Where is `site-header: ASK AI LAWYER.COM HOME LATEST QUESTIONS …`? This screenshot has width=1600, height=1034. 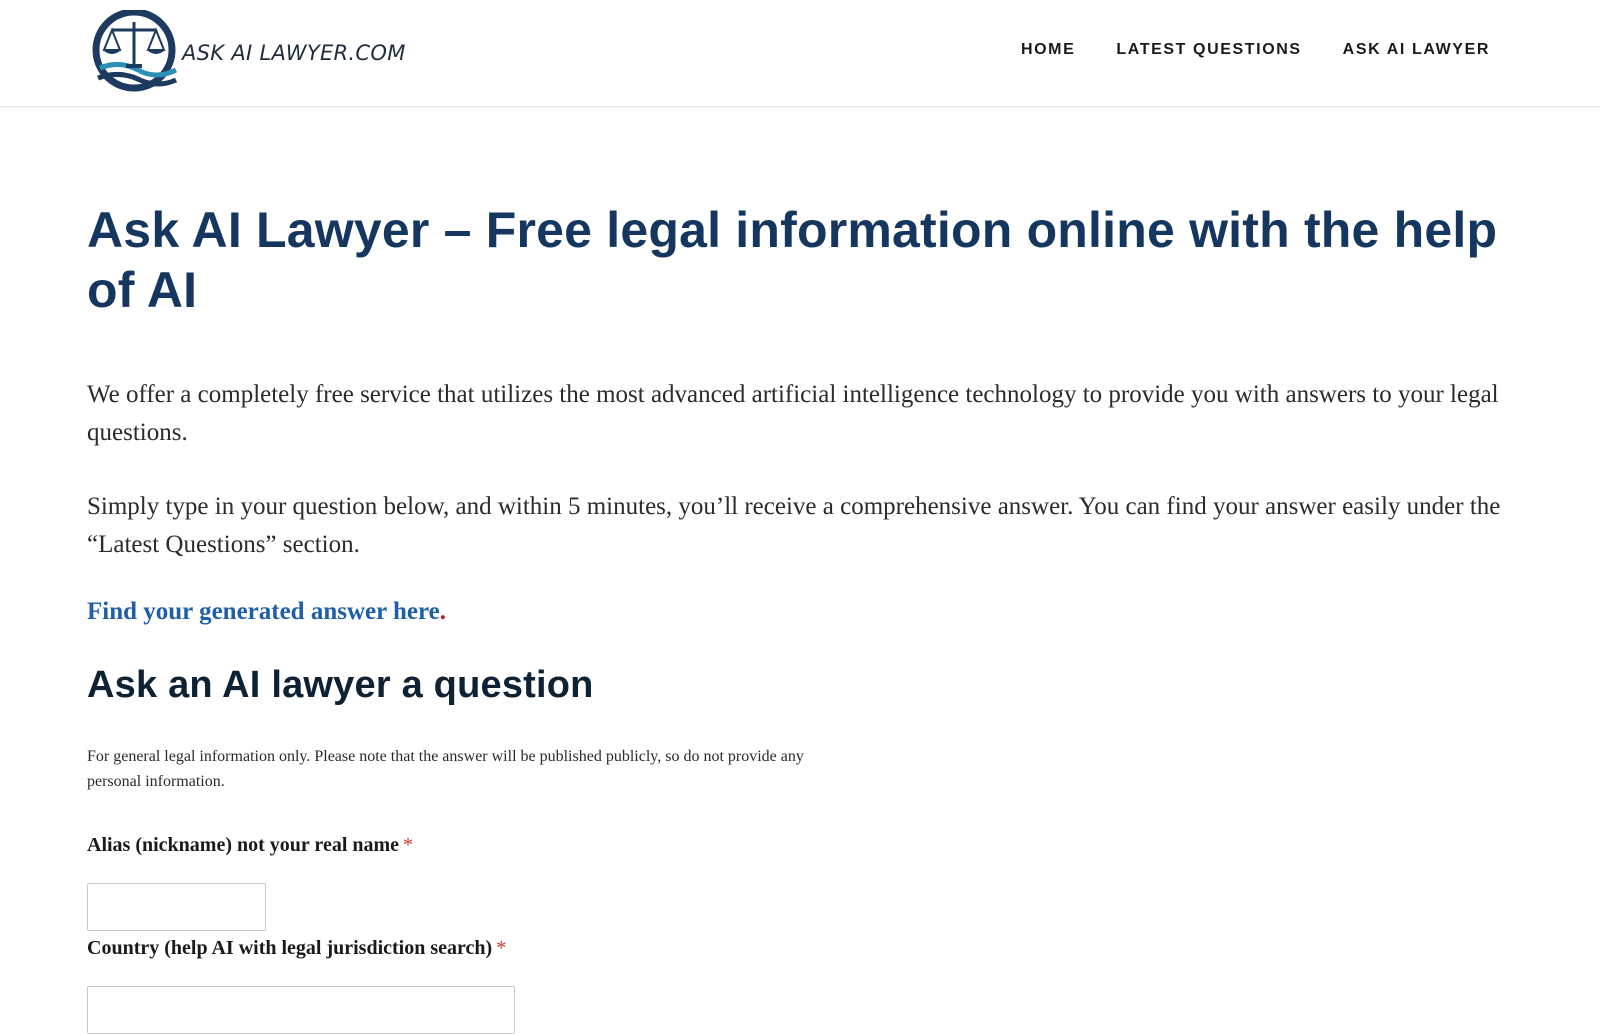 site-header: ASK AI LAWYER.COM HOME LATEST QUESTIONS … is located at coordinates (800, 53).